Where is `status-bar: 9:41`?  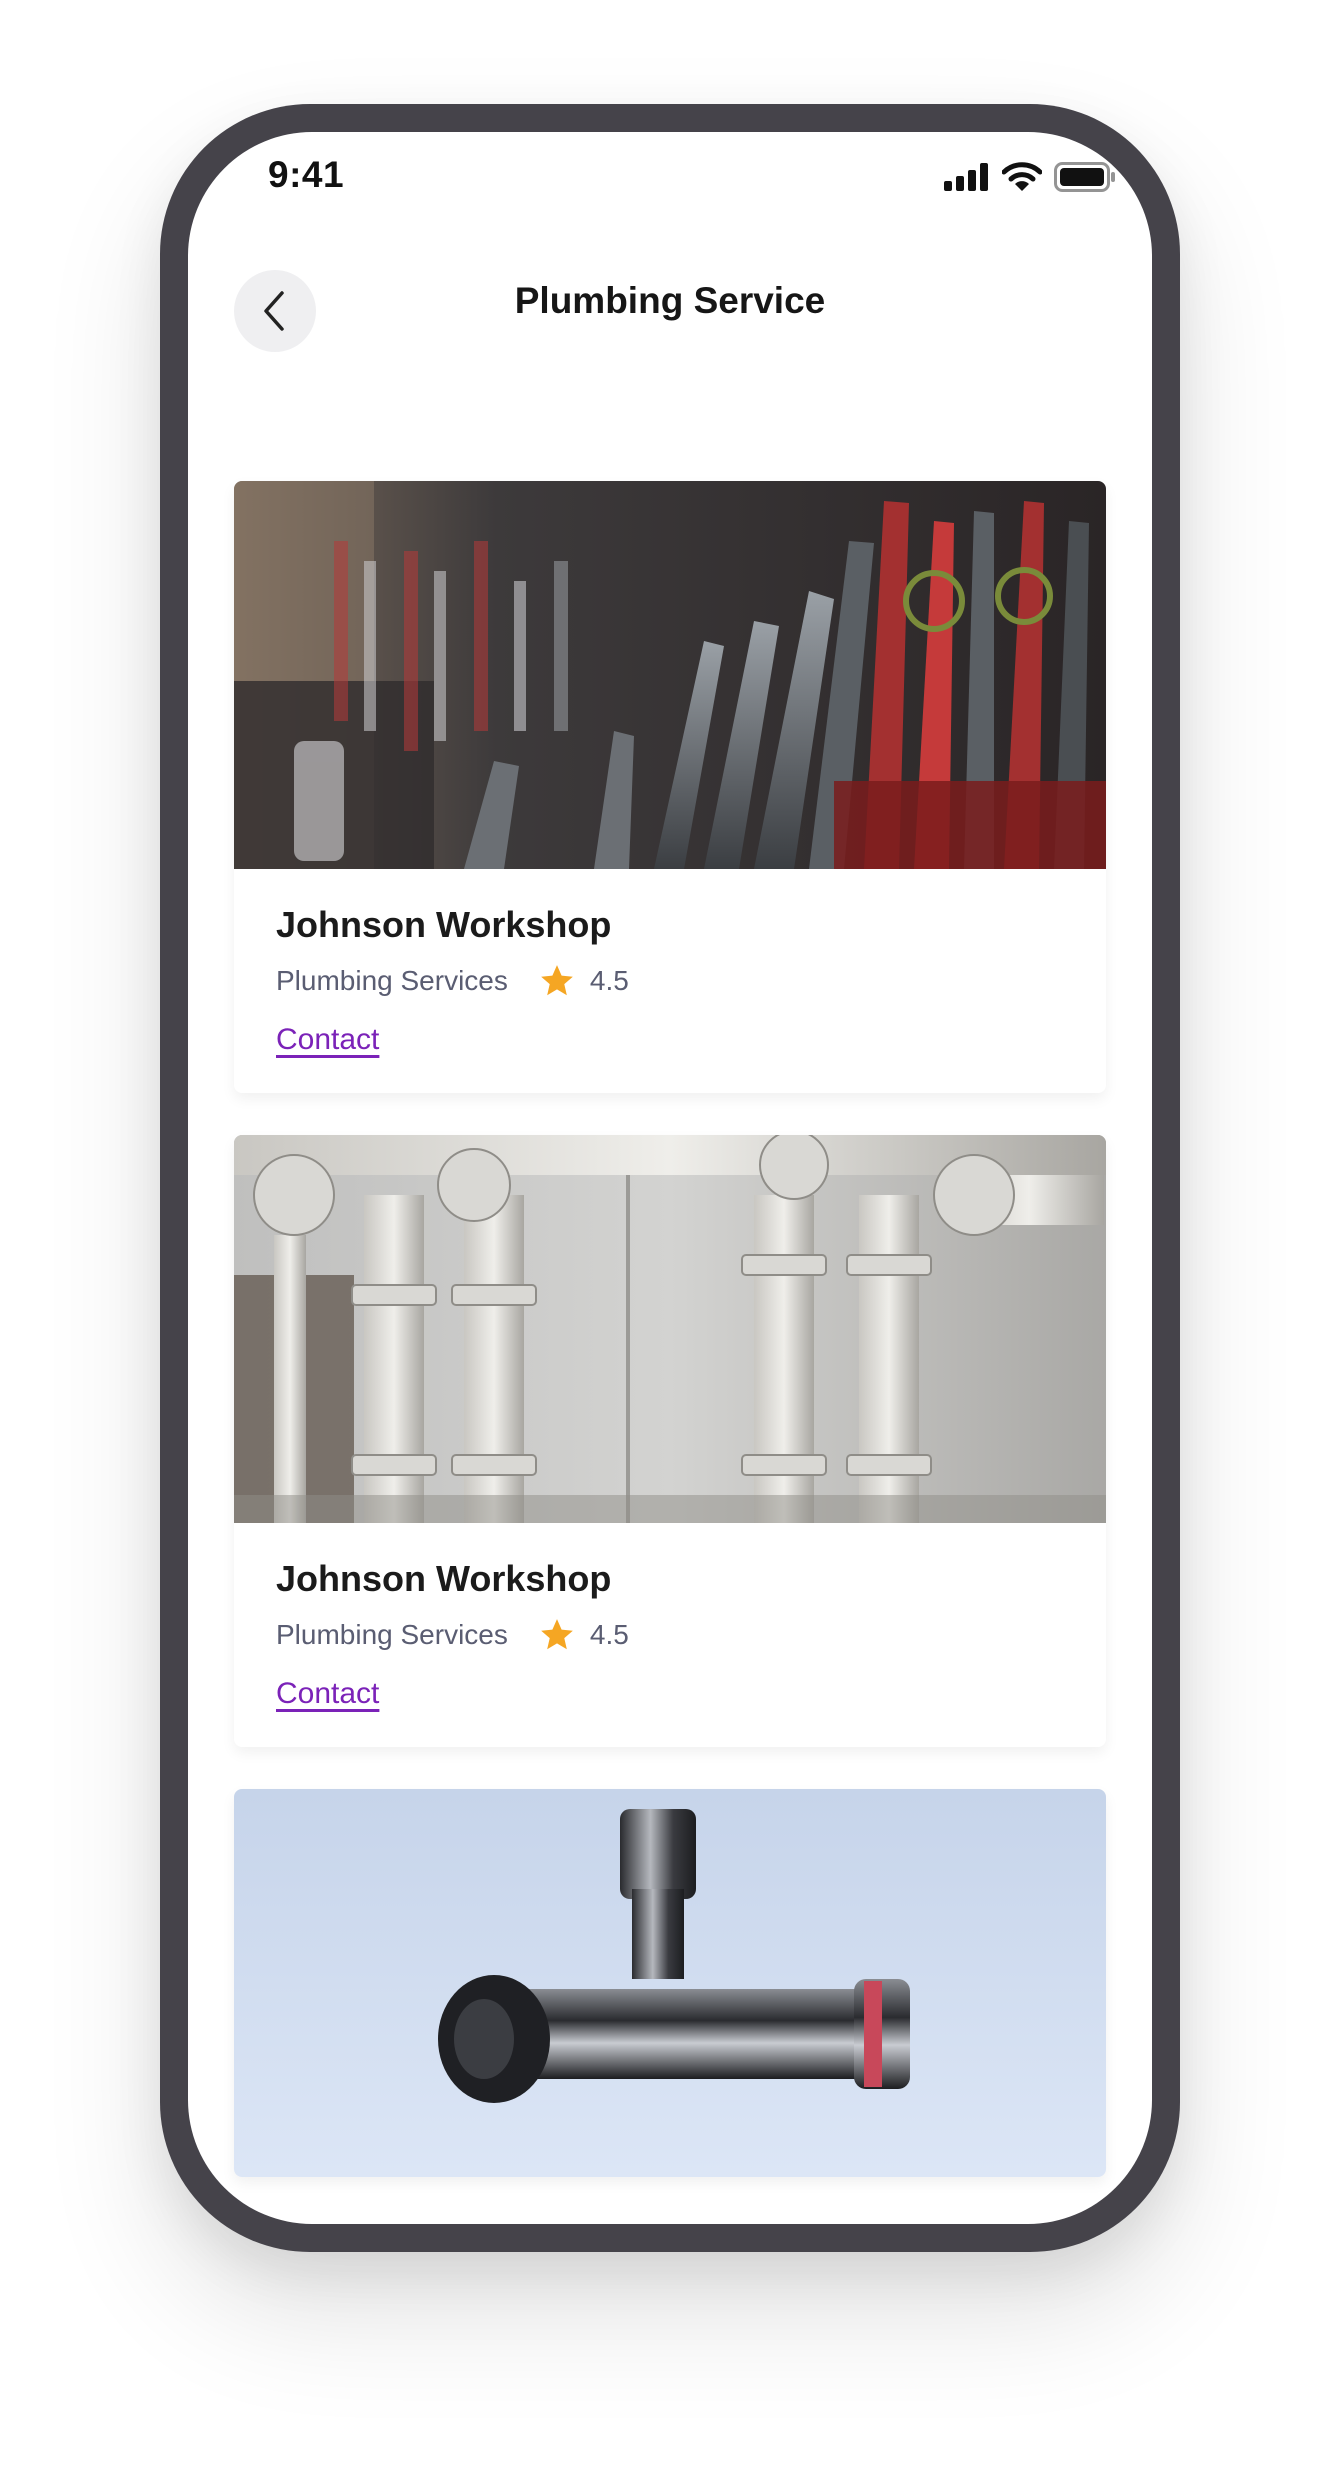 status-bar: 9:41 is located at coordinates (670, 182).